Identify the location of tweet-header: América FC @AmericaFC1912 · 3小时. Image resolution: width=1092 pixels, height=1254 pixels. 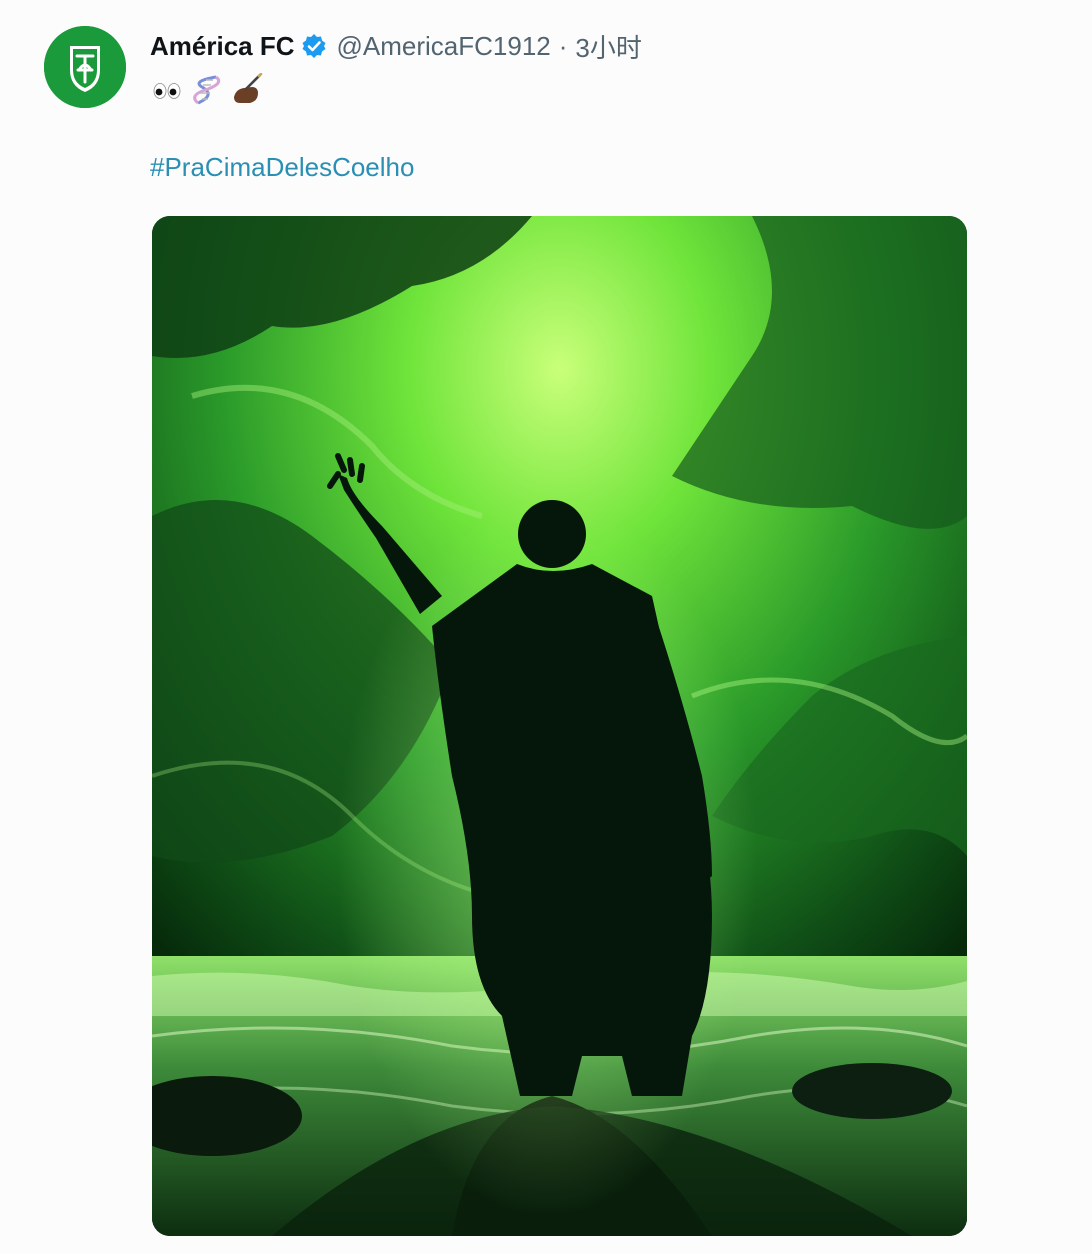
(396, 46).